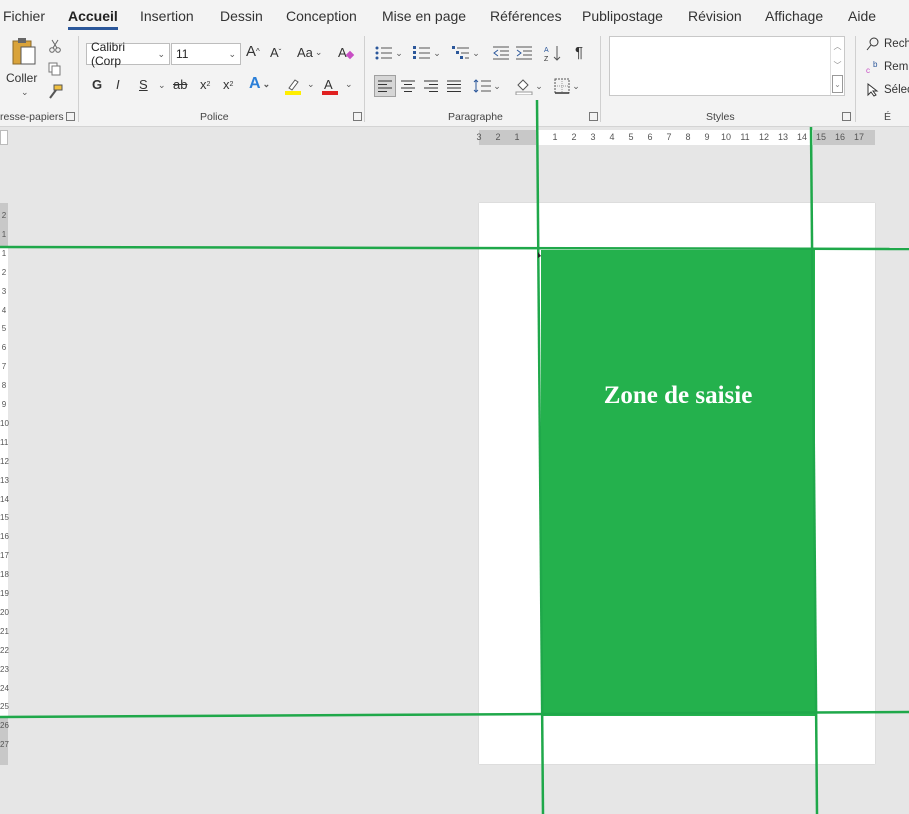 This screenshot has height=814, width=909. I want to click on format-painter-button, so click(55, 92).